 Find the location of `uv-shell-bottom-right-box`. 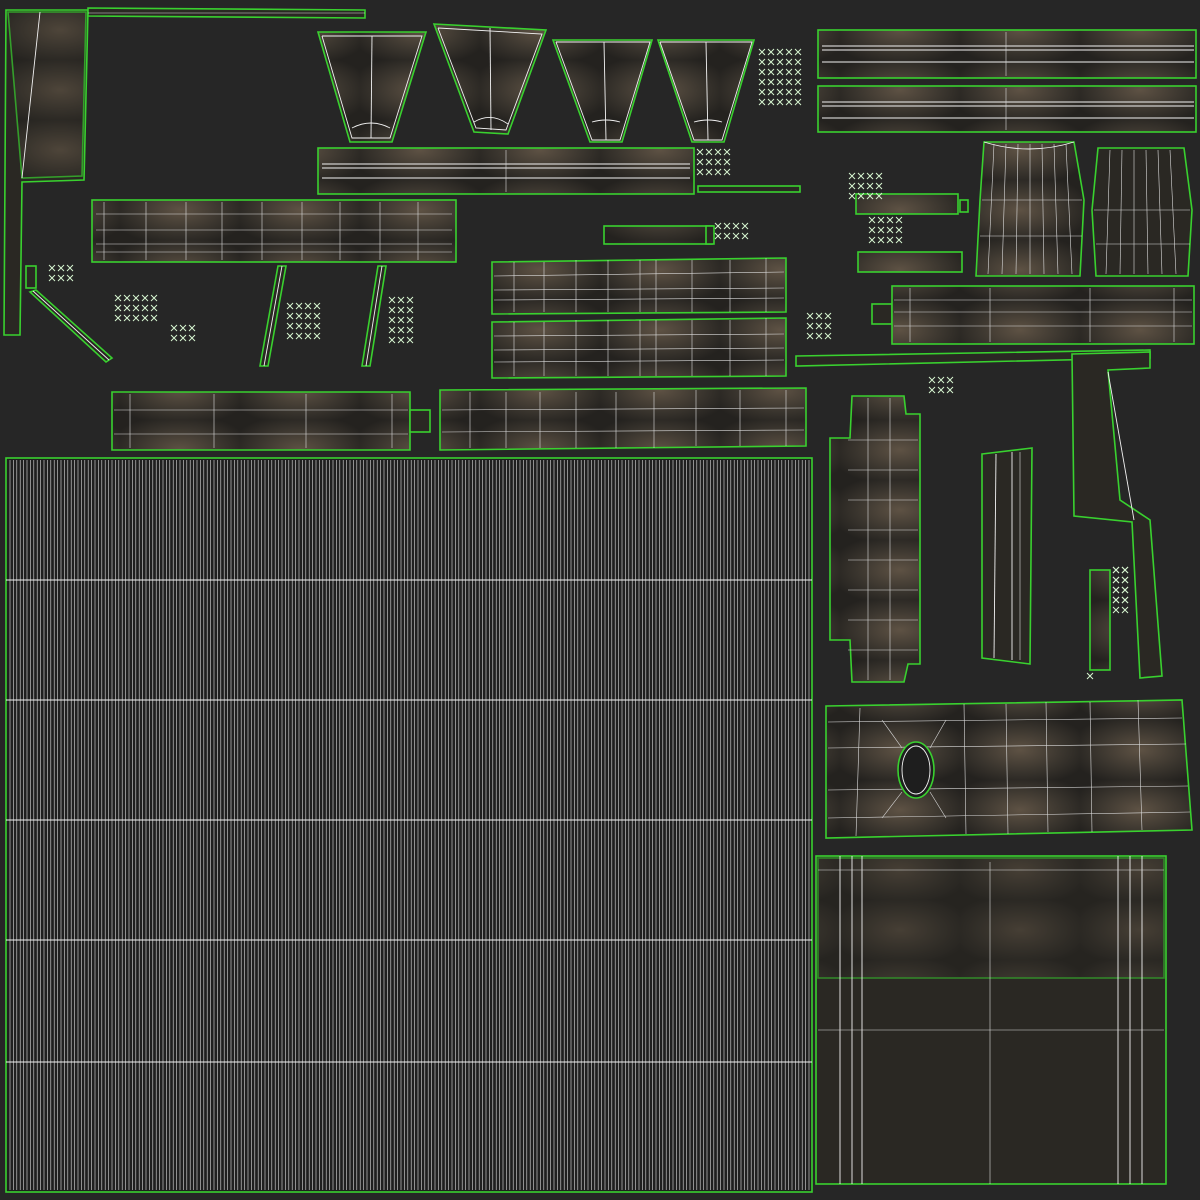

uv-shell-bottom-right-box is located at coordinates (991, 1020).